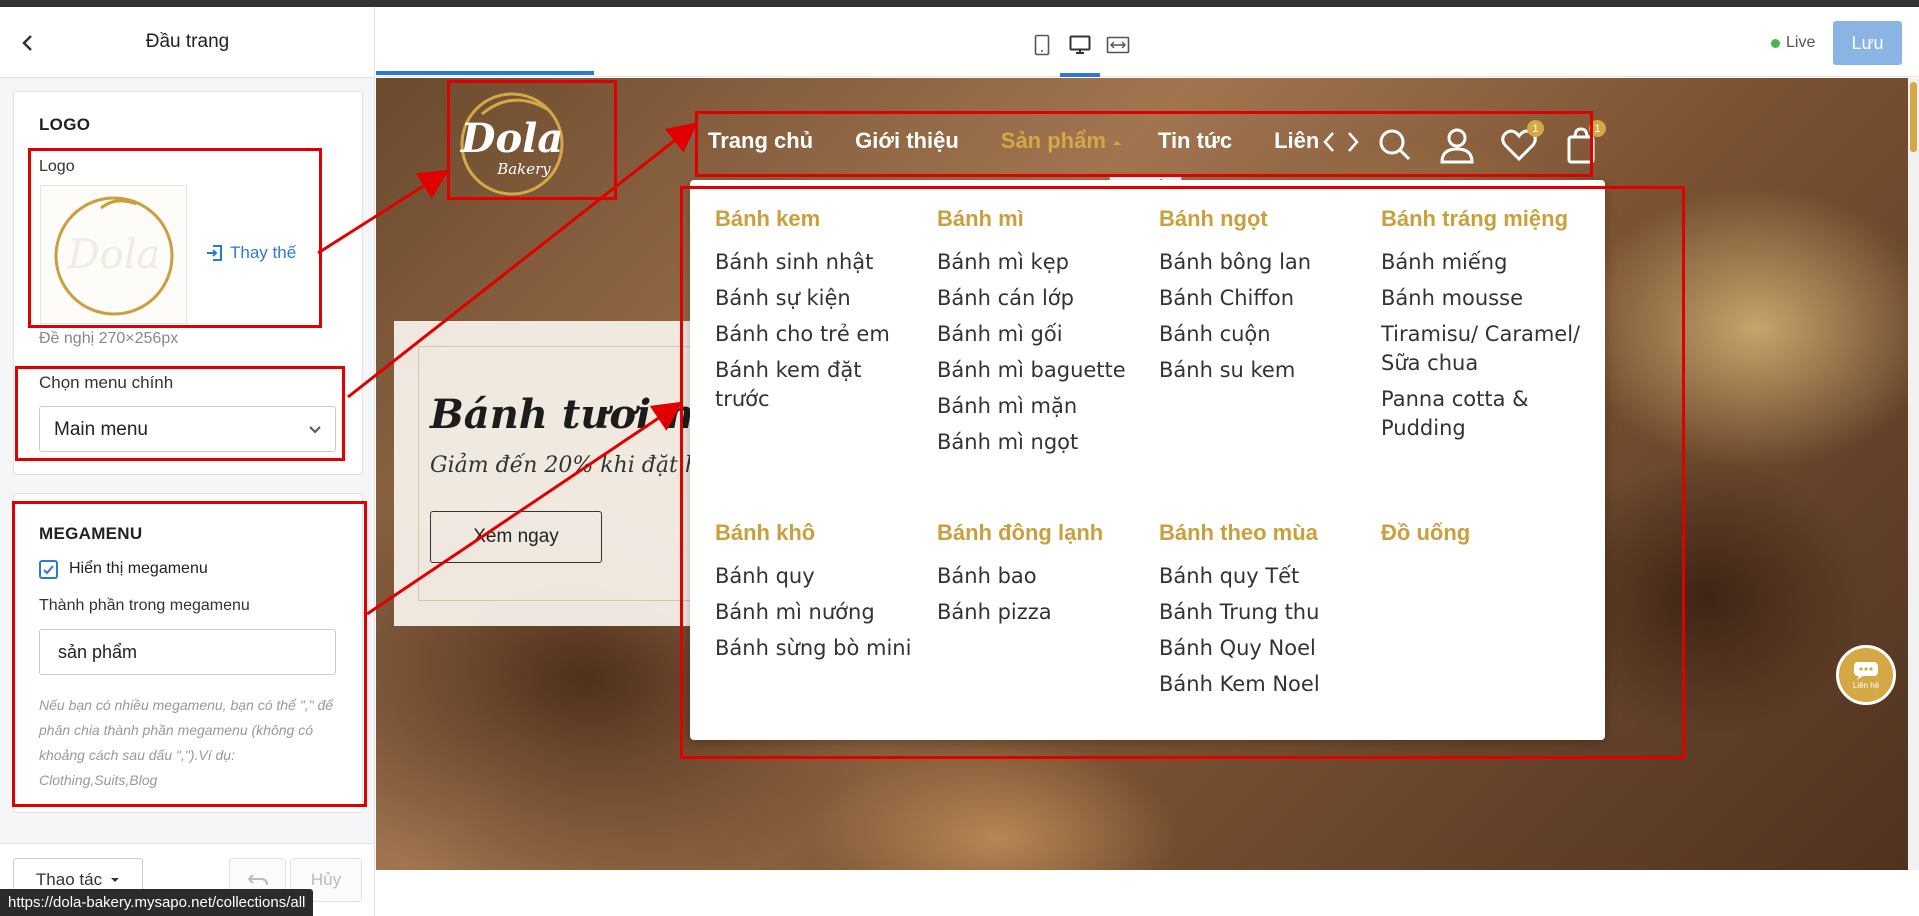 The image size is (1919, 916). Describe the element at coordinates (1261, 262) in the screenshot. I see `megamenu-link: Bánh bông lan` at that location.